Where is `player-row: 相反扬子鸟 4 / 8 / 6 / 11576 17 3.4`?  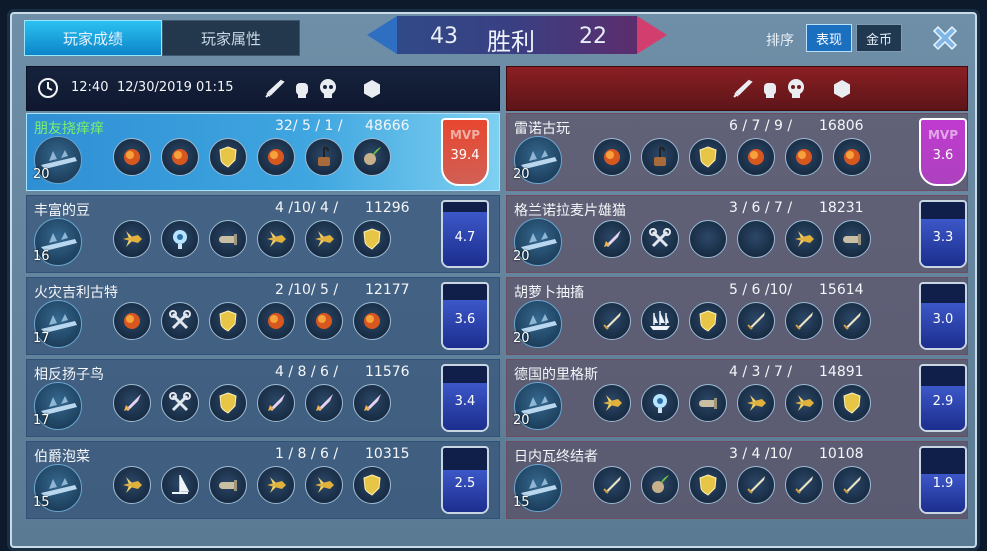 player-row: 相反扬子鸟 4 / 8 / 6 / 11576 17 3.4 is located at coordinates (263, 398).